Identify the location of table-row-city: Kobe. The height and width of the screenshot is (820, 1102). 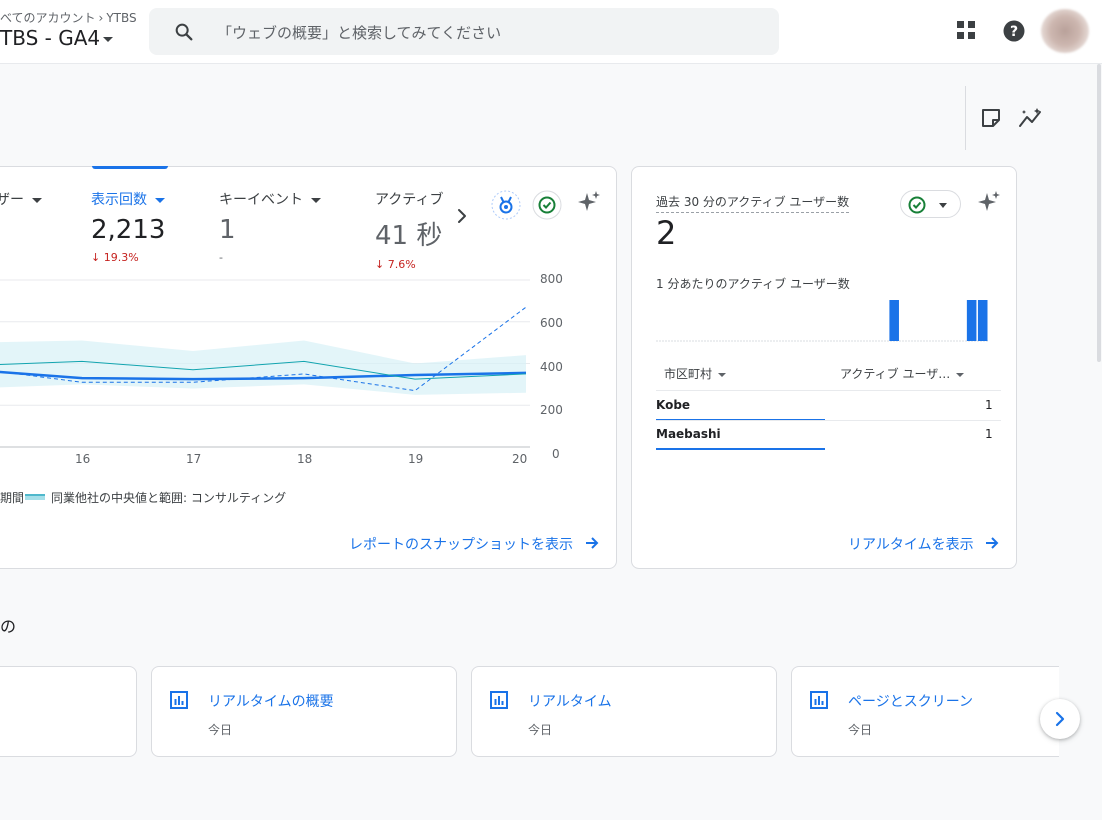
(673, 405).